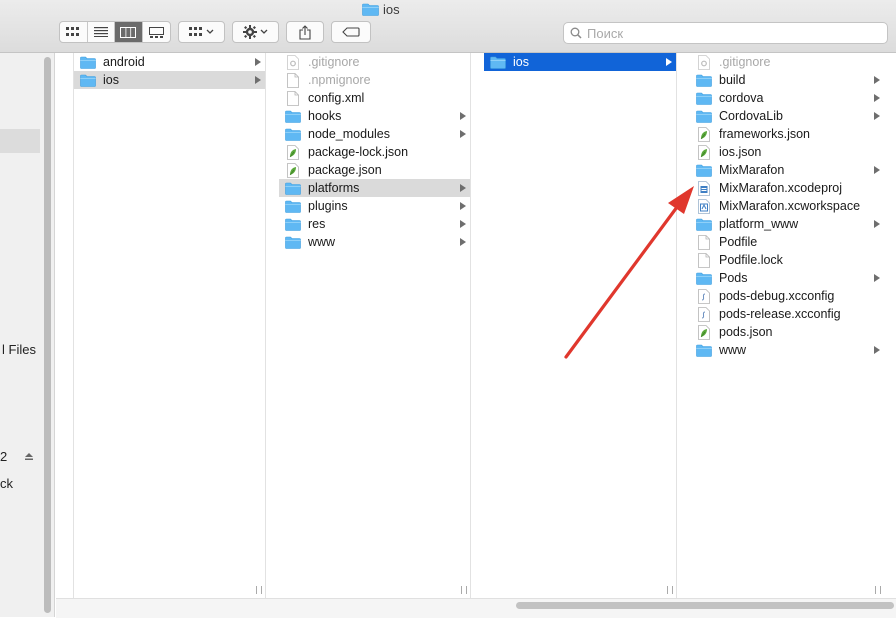 The height and width of the screenshot is (618, 896). Describe the element at coordinates (374, 188) in the screenshot. I see `folder-row: platforms` at that location.